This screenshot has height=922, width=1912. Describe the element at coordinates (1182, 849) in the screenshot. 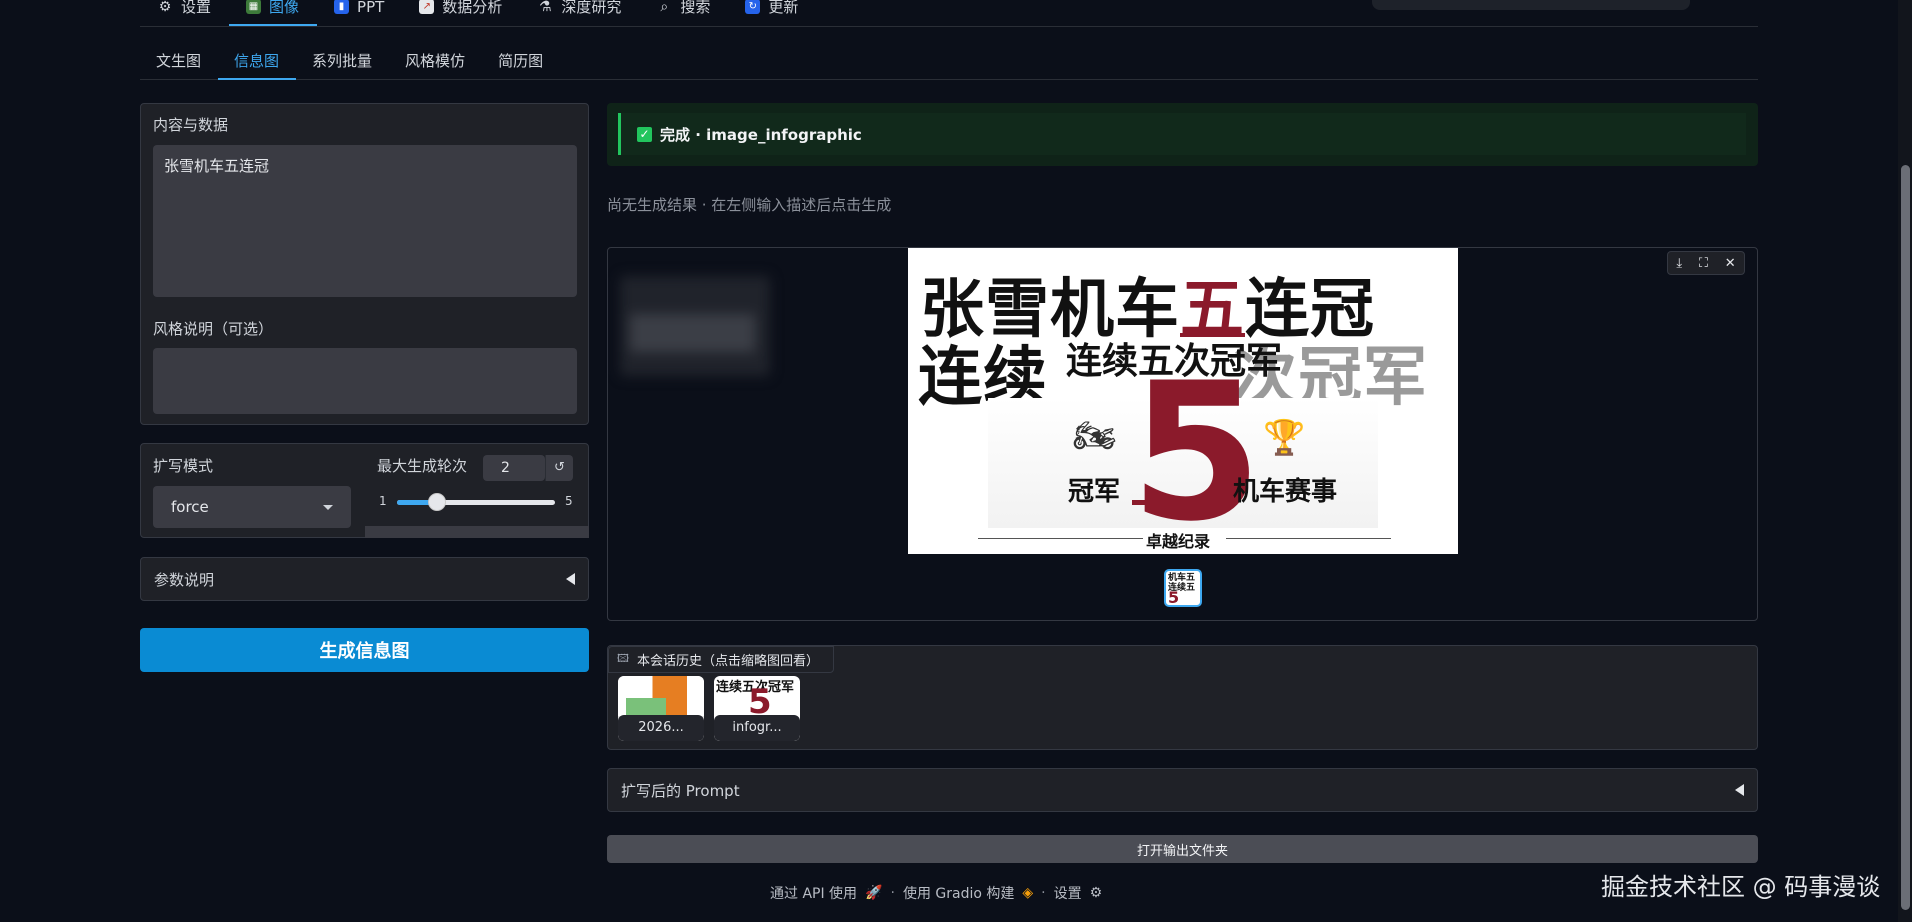

I see `open-output-folder-button: 打开输出文件夹` at that location.